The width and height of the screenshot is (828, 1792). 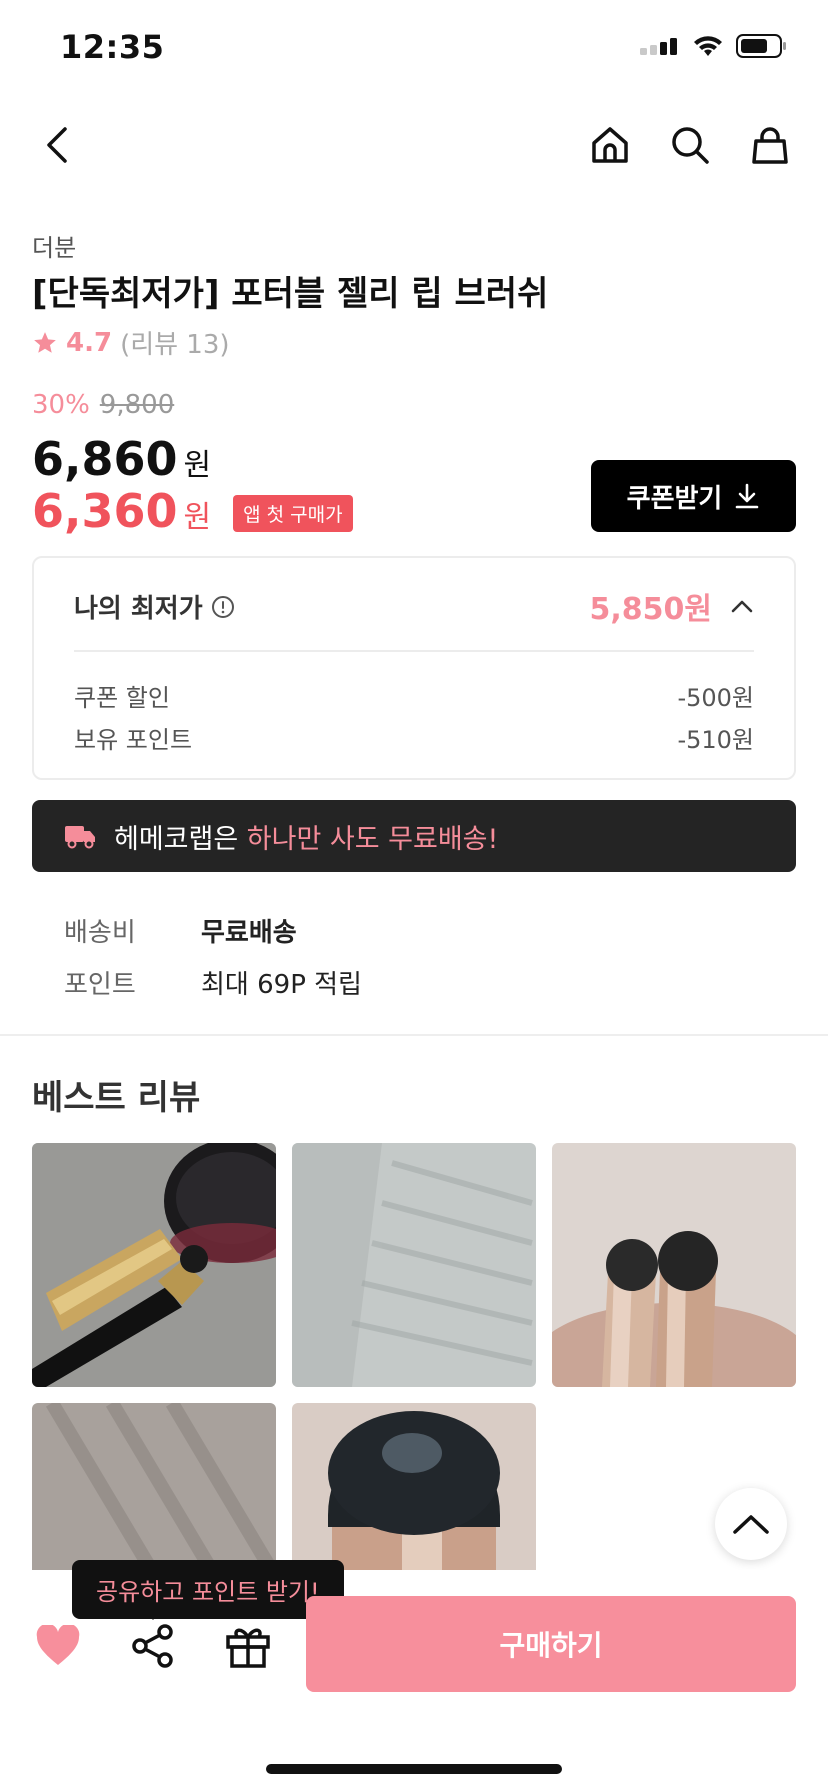 I want to click on price-row: 6,860 원, so click(x=121, y=459).